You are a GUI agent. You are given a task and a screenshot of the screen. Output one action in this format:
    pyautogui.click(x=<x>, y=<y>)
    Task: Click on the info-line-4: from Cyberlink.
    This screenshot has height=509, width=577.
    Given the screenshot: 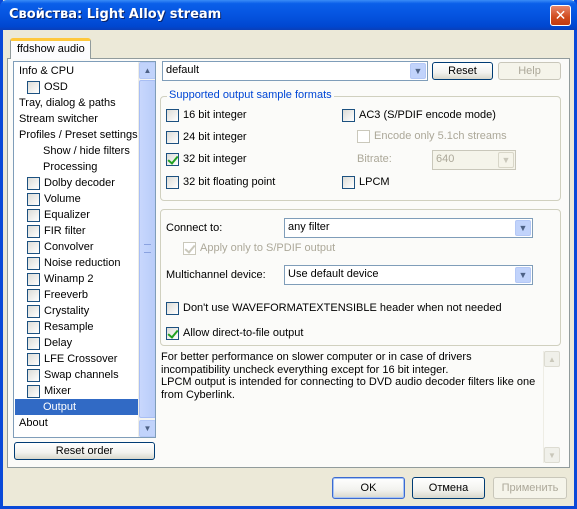 What is the action you would take?
    pyautogui.click(x=198, y=394)
    